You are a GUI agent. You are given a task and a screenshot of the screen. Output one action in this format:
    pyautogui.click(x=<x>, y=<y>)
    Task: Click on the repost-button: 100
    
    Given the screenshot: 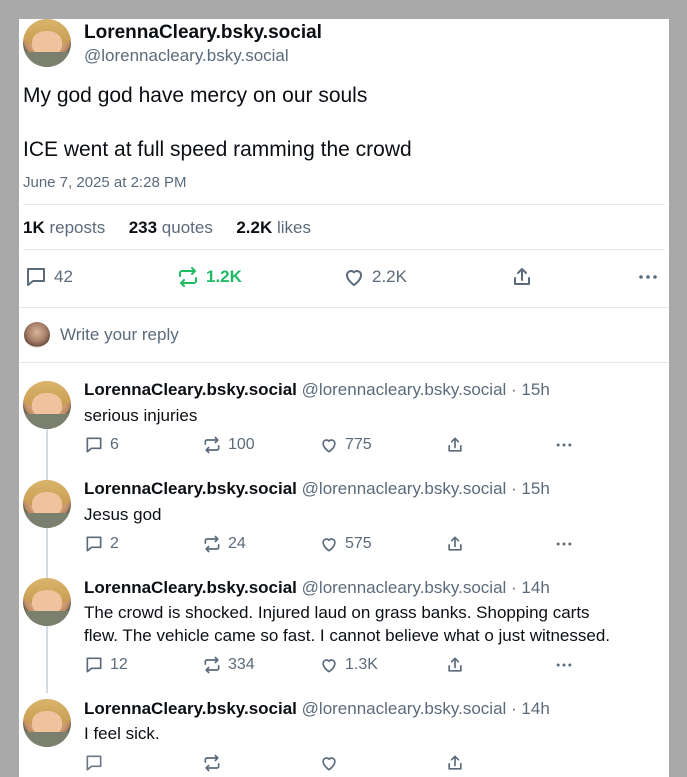 What is the action you would take?
    pyautogui.click(x=228, y=445)
    